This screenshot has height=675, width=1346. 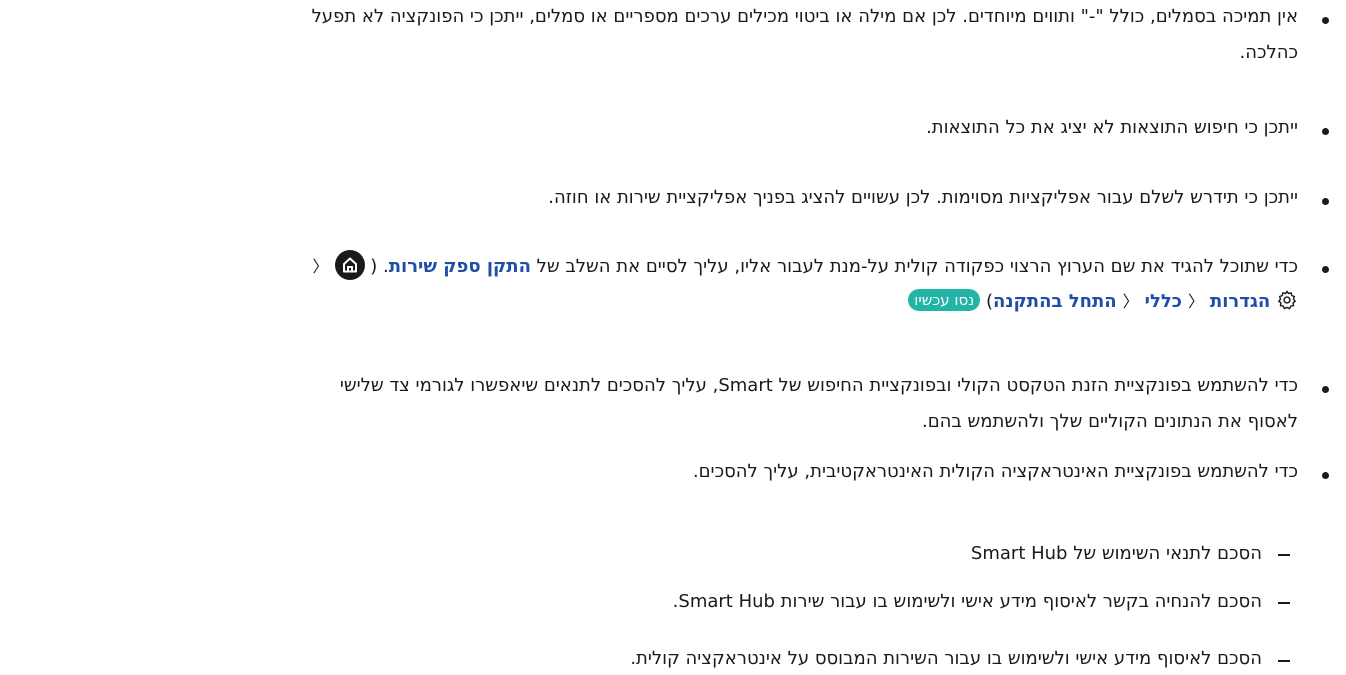 I want to click on try-now-badge: נסו עכשיו, so click(x=944, y=300).